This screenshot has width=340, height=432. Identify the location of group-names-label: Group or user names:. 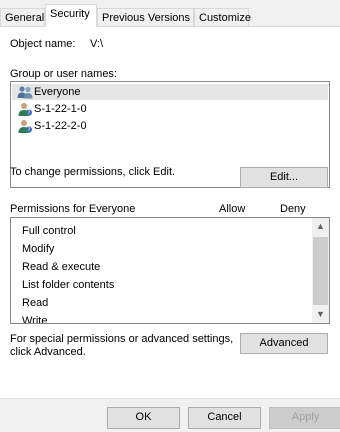
(63, 74).